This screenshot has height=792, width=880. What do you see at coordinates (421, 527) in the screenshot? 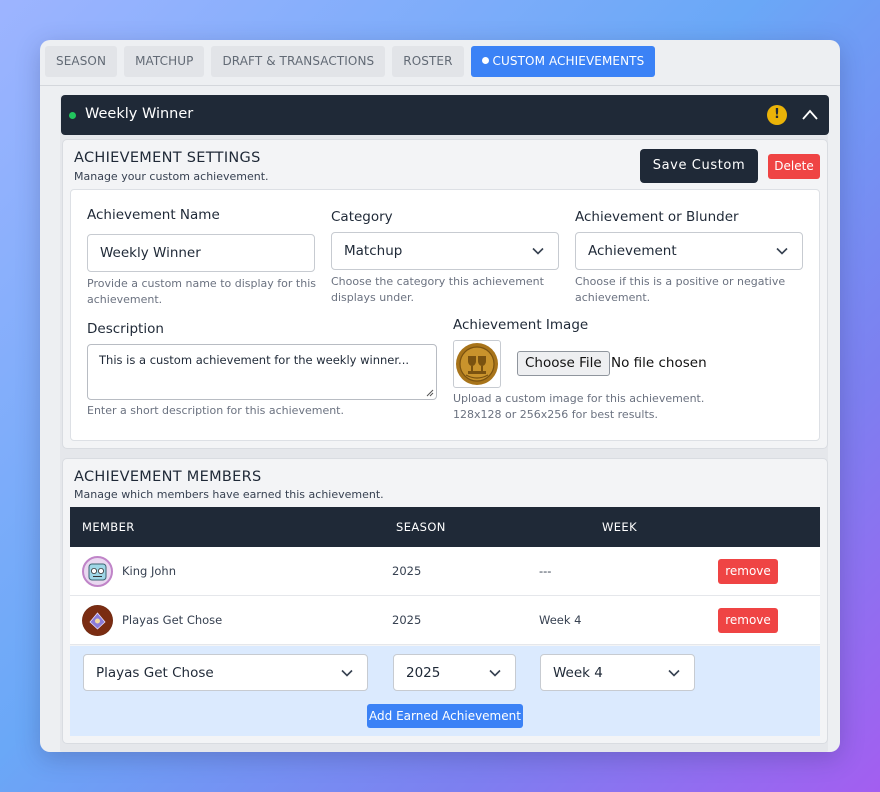
I see `column-season: SEASON` at bounding box center [421, 527].